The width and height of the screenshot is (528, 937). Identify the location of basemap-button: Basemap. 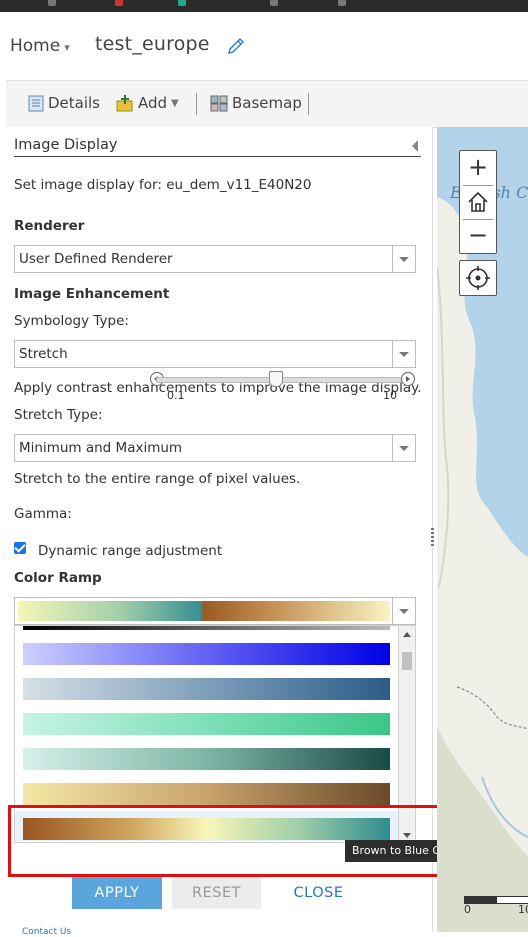
(256, 103).